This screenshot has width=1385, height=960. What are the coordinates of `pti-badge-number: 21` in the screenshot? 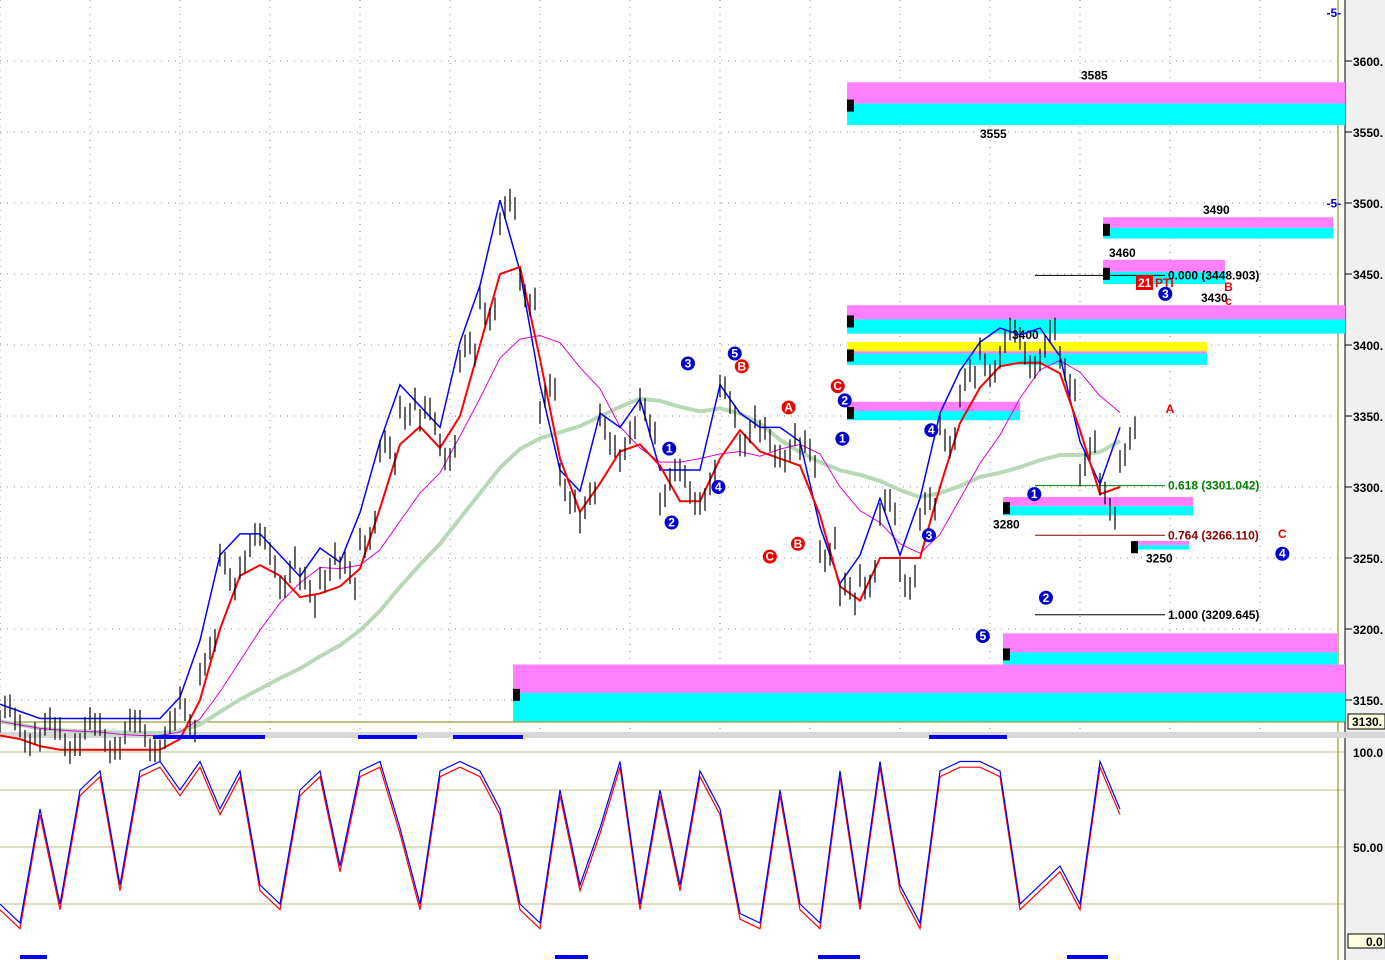 It's located at (1145, 283).